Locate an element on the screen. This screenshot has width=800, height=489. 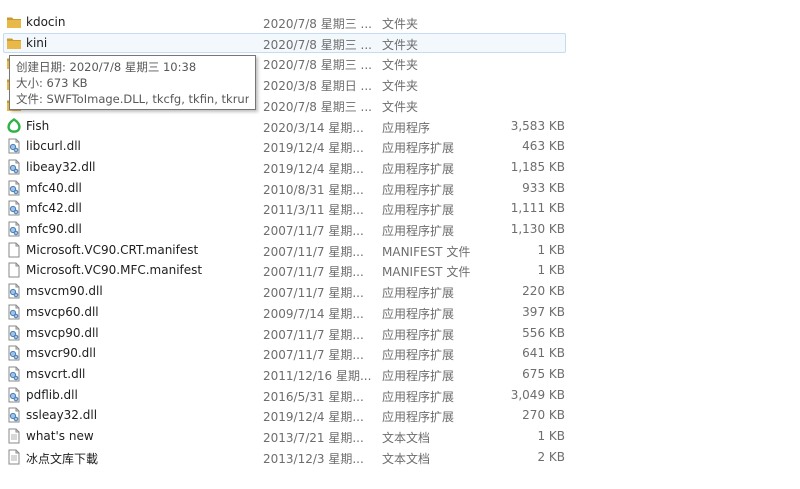
file-row: mfc90.dll 2007/11/7 星期... 应用程序扩展 1,130 KB is located at coordinates (284, 229).